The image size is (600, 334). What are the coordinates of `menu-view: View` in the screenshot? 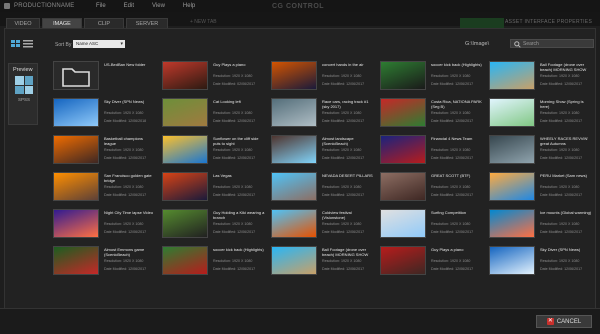 It's located at (158, 6).